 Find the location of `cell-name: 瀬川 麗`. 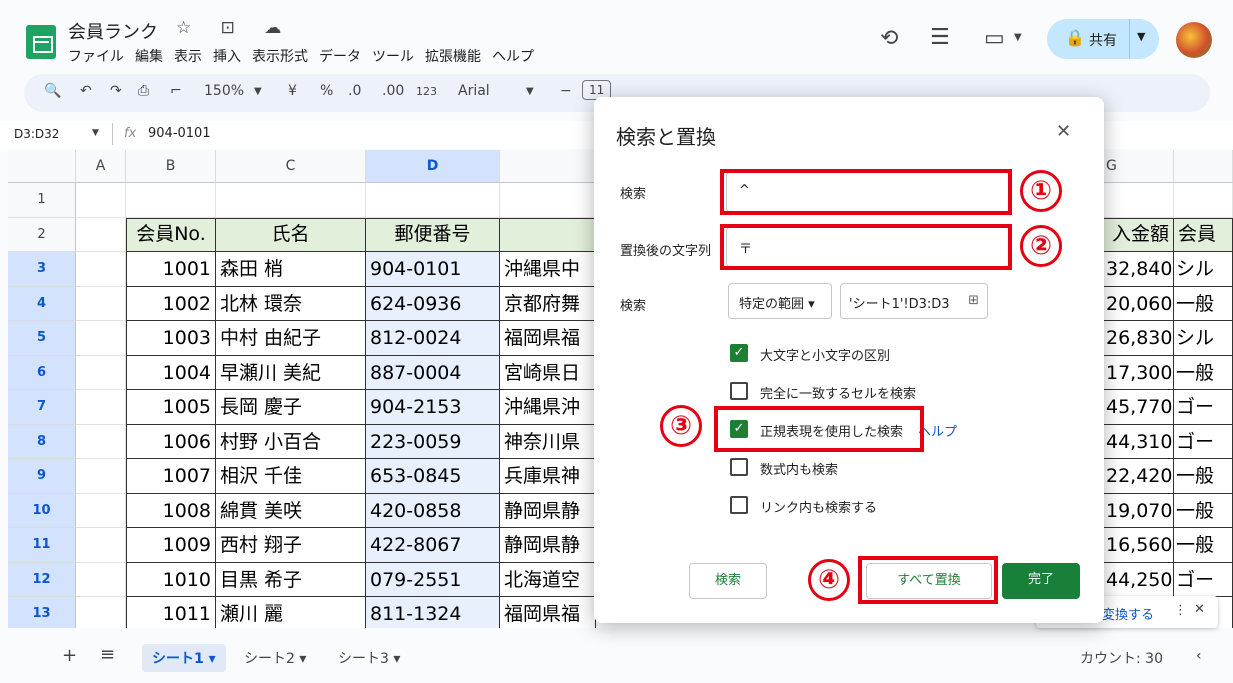

cell-name: 瀬川 麗 is located at coordinates (291, 612).